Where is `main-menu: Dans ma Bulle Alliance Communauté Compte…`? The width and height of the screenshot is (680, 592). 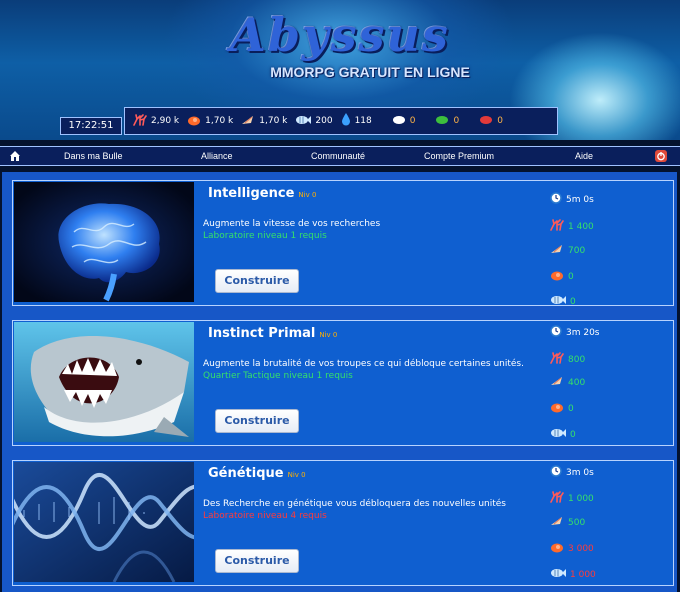 main-menu: Dans ma Bulle Alliance Communauté Compte… is located at coordinates (340, 156).